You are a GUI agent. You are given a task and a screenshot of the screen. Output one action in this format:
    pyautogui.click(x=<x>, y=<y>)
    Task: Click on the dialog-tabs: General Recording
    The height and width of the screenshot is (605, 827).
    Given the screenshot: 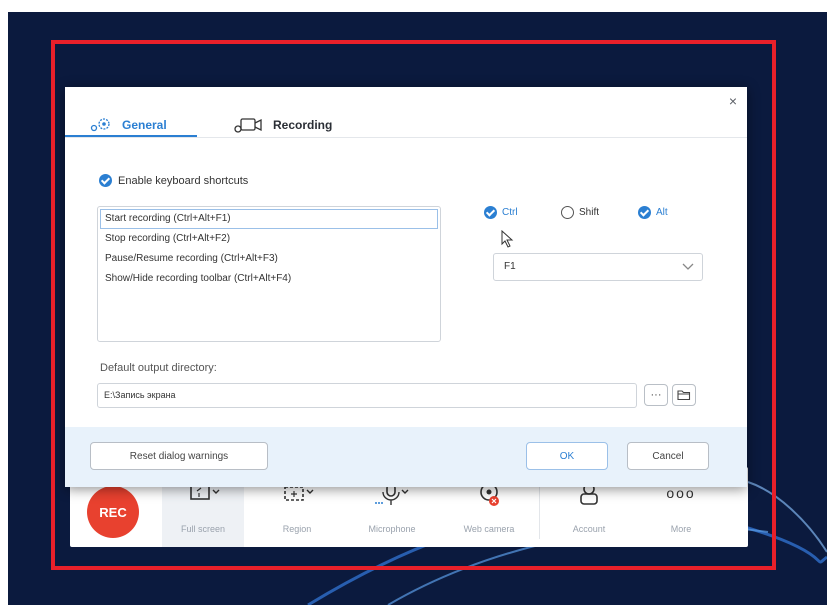 What is the action you would take?
    pyautogui.click(x=285, y=127)
    